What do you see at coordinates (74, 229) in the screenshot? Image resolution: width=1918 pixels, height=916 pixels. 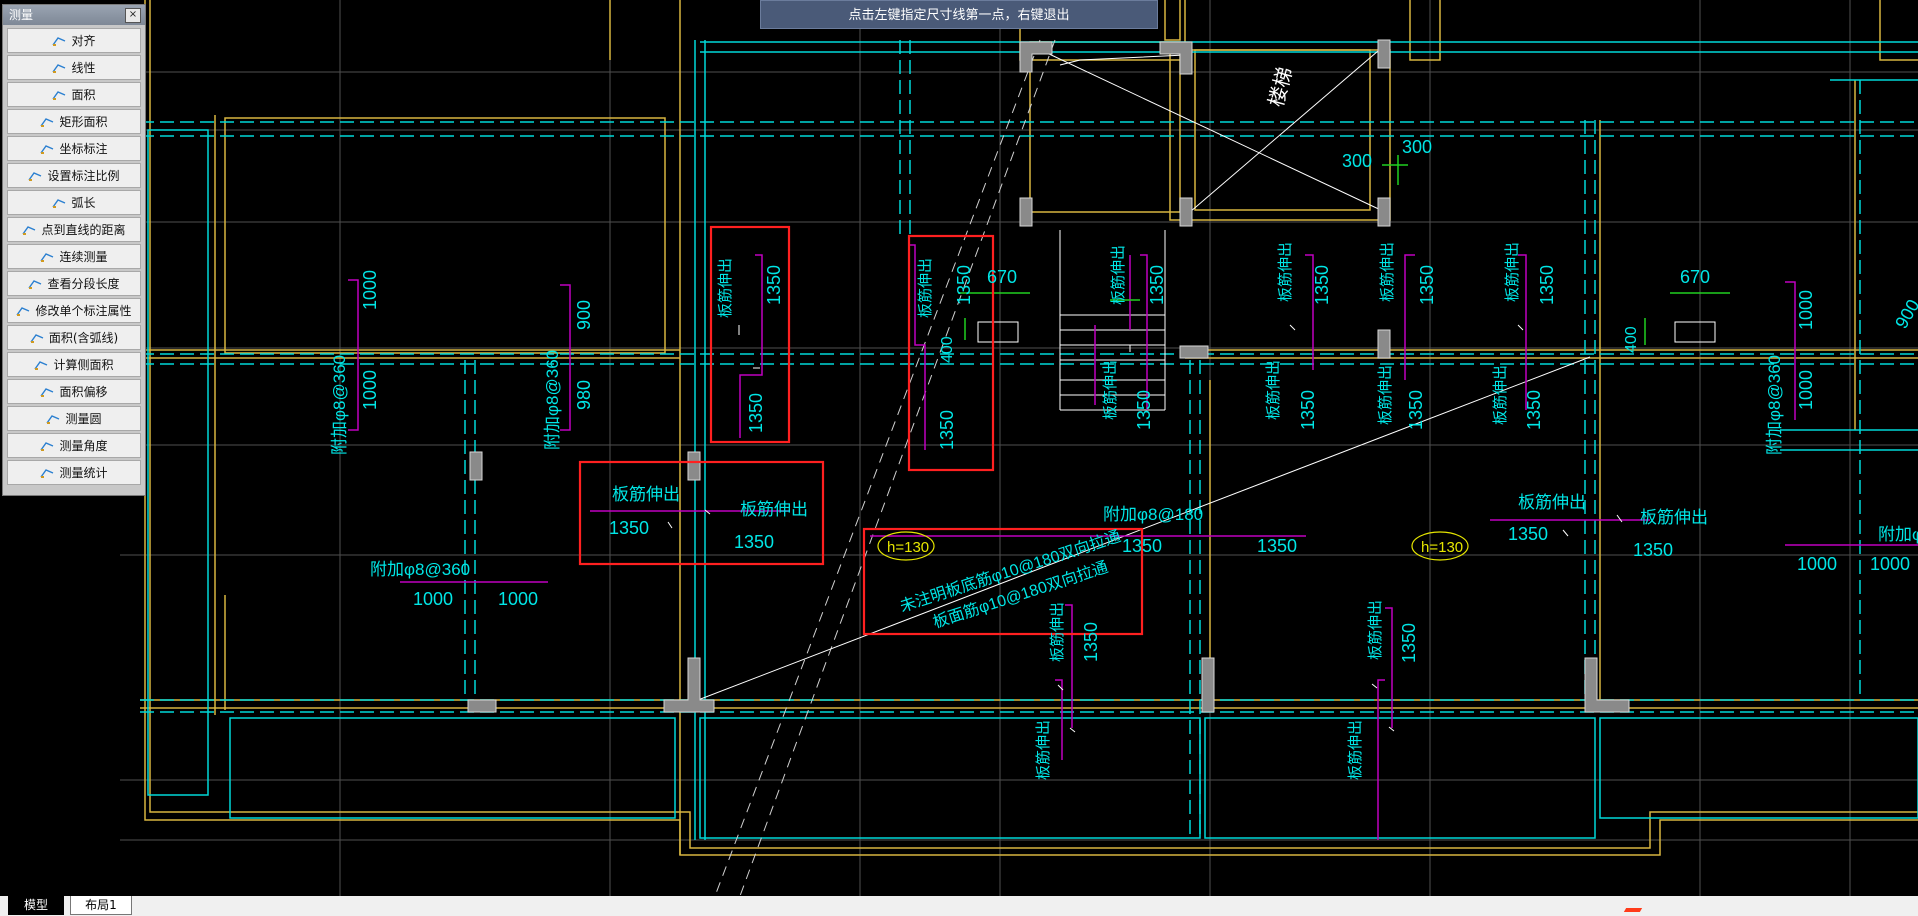 I see `measure-tool-8: 点到直线的距离` at bounding box center [74, 229].